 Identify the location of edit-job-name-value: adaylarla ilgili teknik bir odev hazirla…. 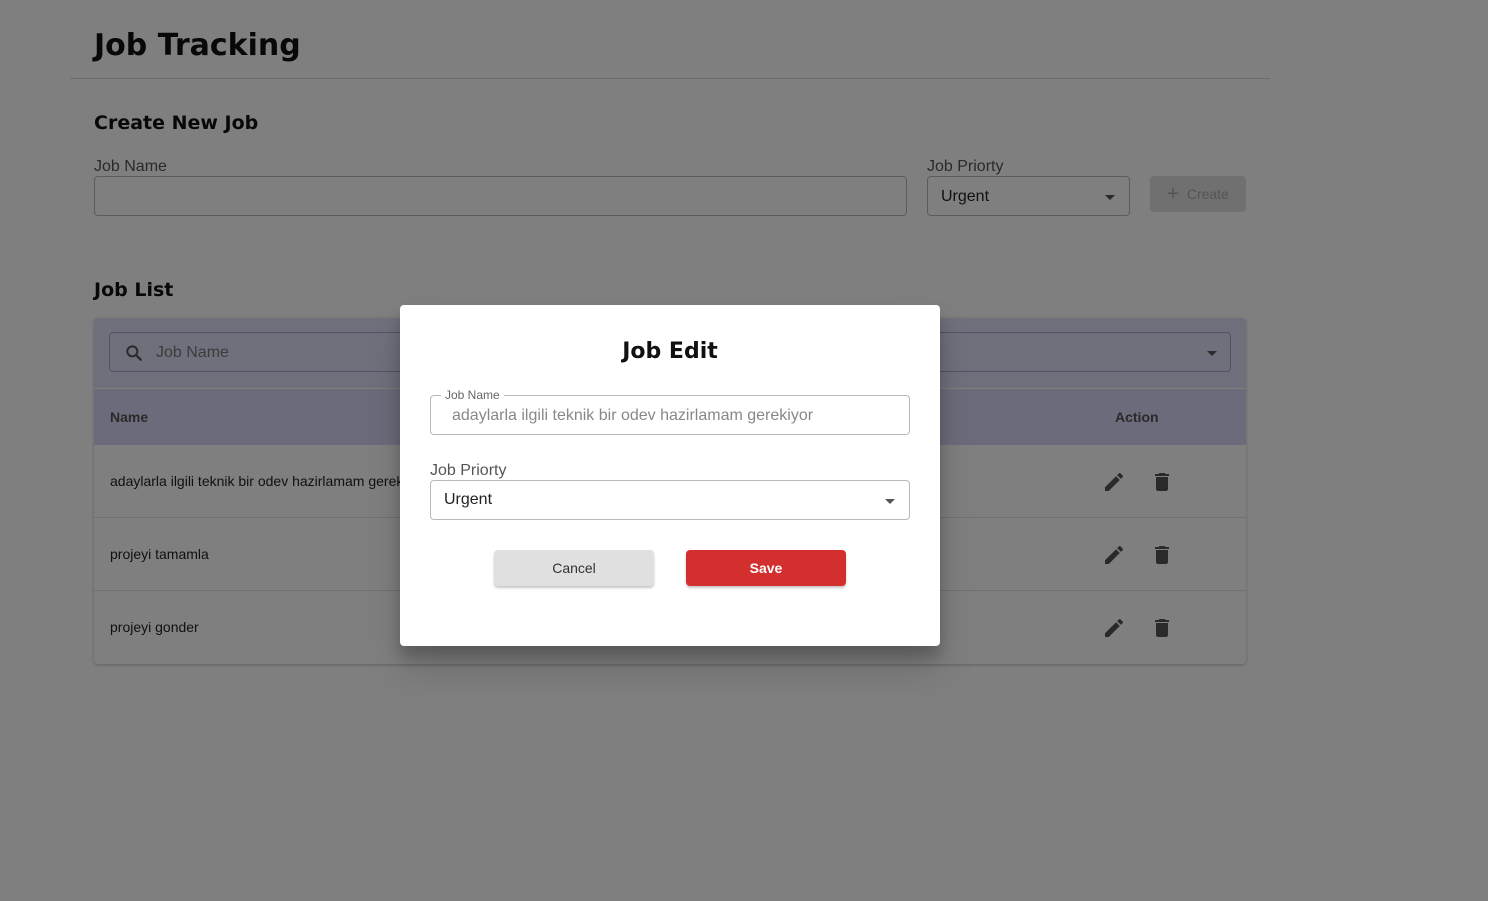
(633, 415).